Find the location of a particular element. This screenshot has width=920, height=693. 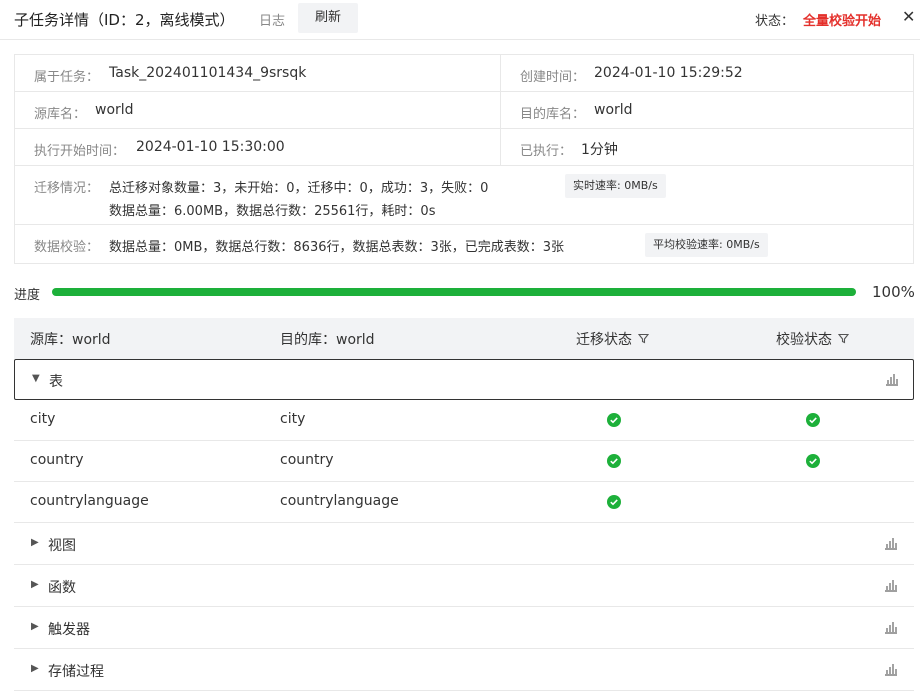

progress-label: 进度 is located at coordinates (27, 293).